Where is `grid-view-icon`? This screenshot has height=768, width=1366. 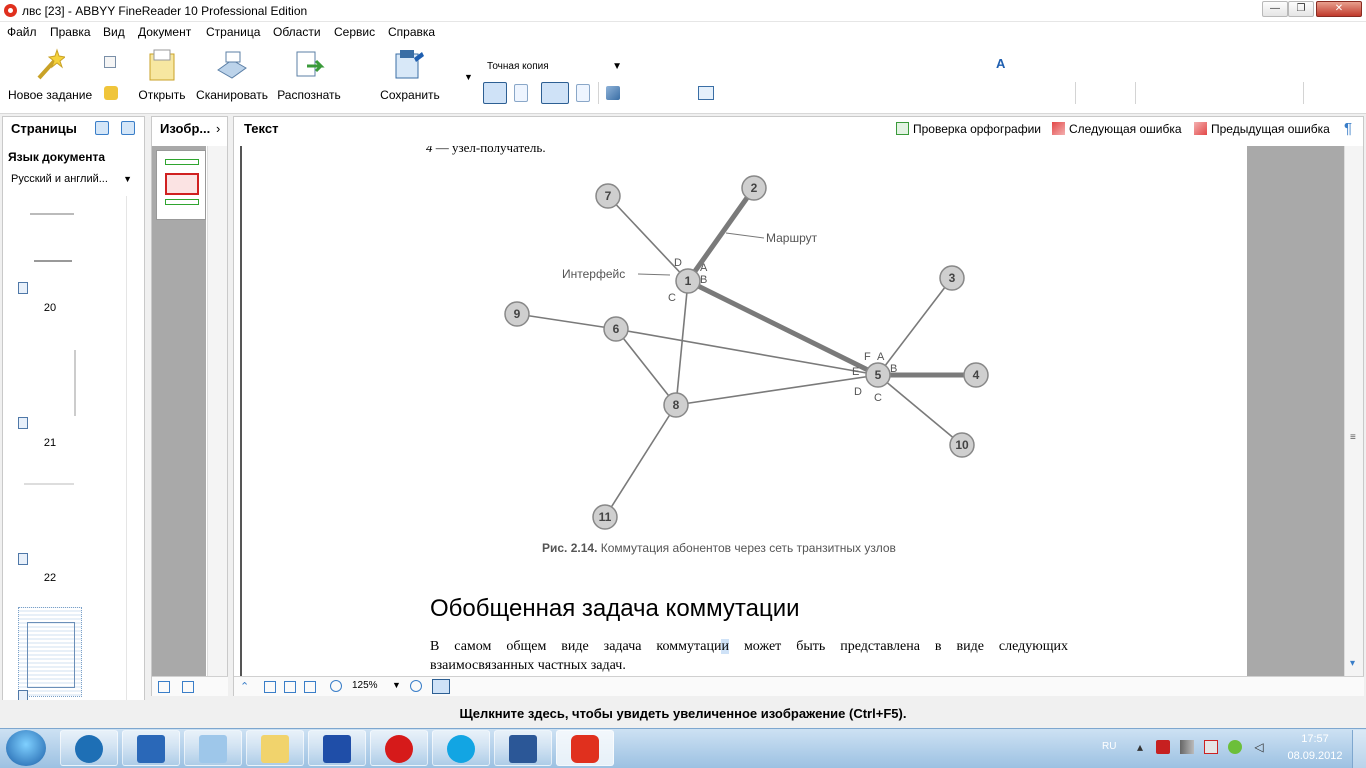 grid-view-icon is located at coordinates (270, 687).